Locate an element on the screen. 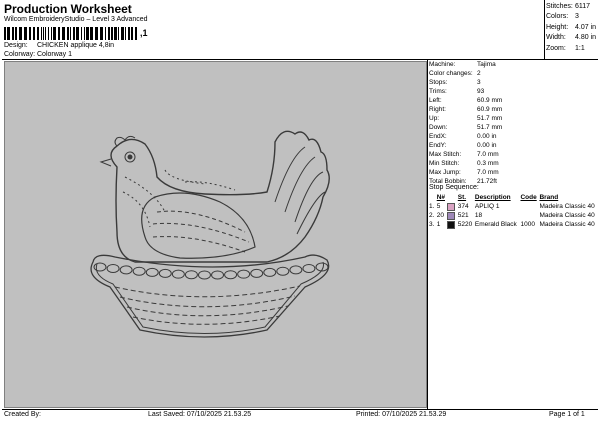  info-label: Up: is located at coordinates (434, 118).